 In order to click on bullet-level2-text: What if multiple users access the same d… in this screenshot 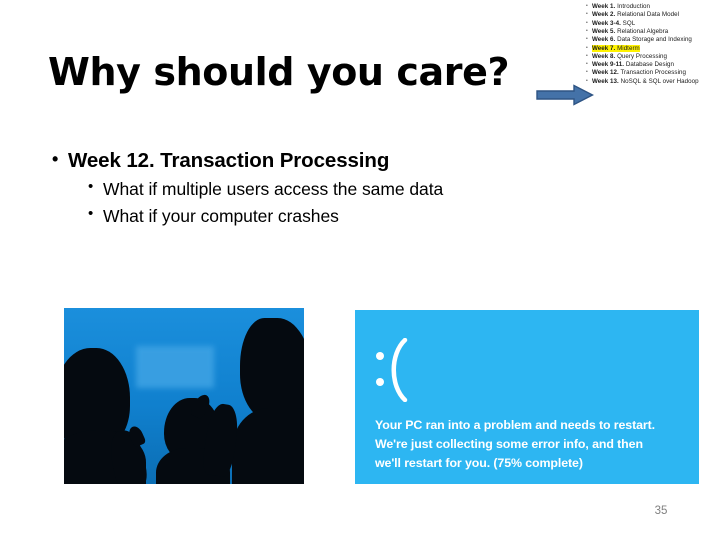, I will do `click(273, 188)`.